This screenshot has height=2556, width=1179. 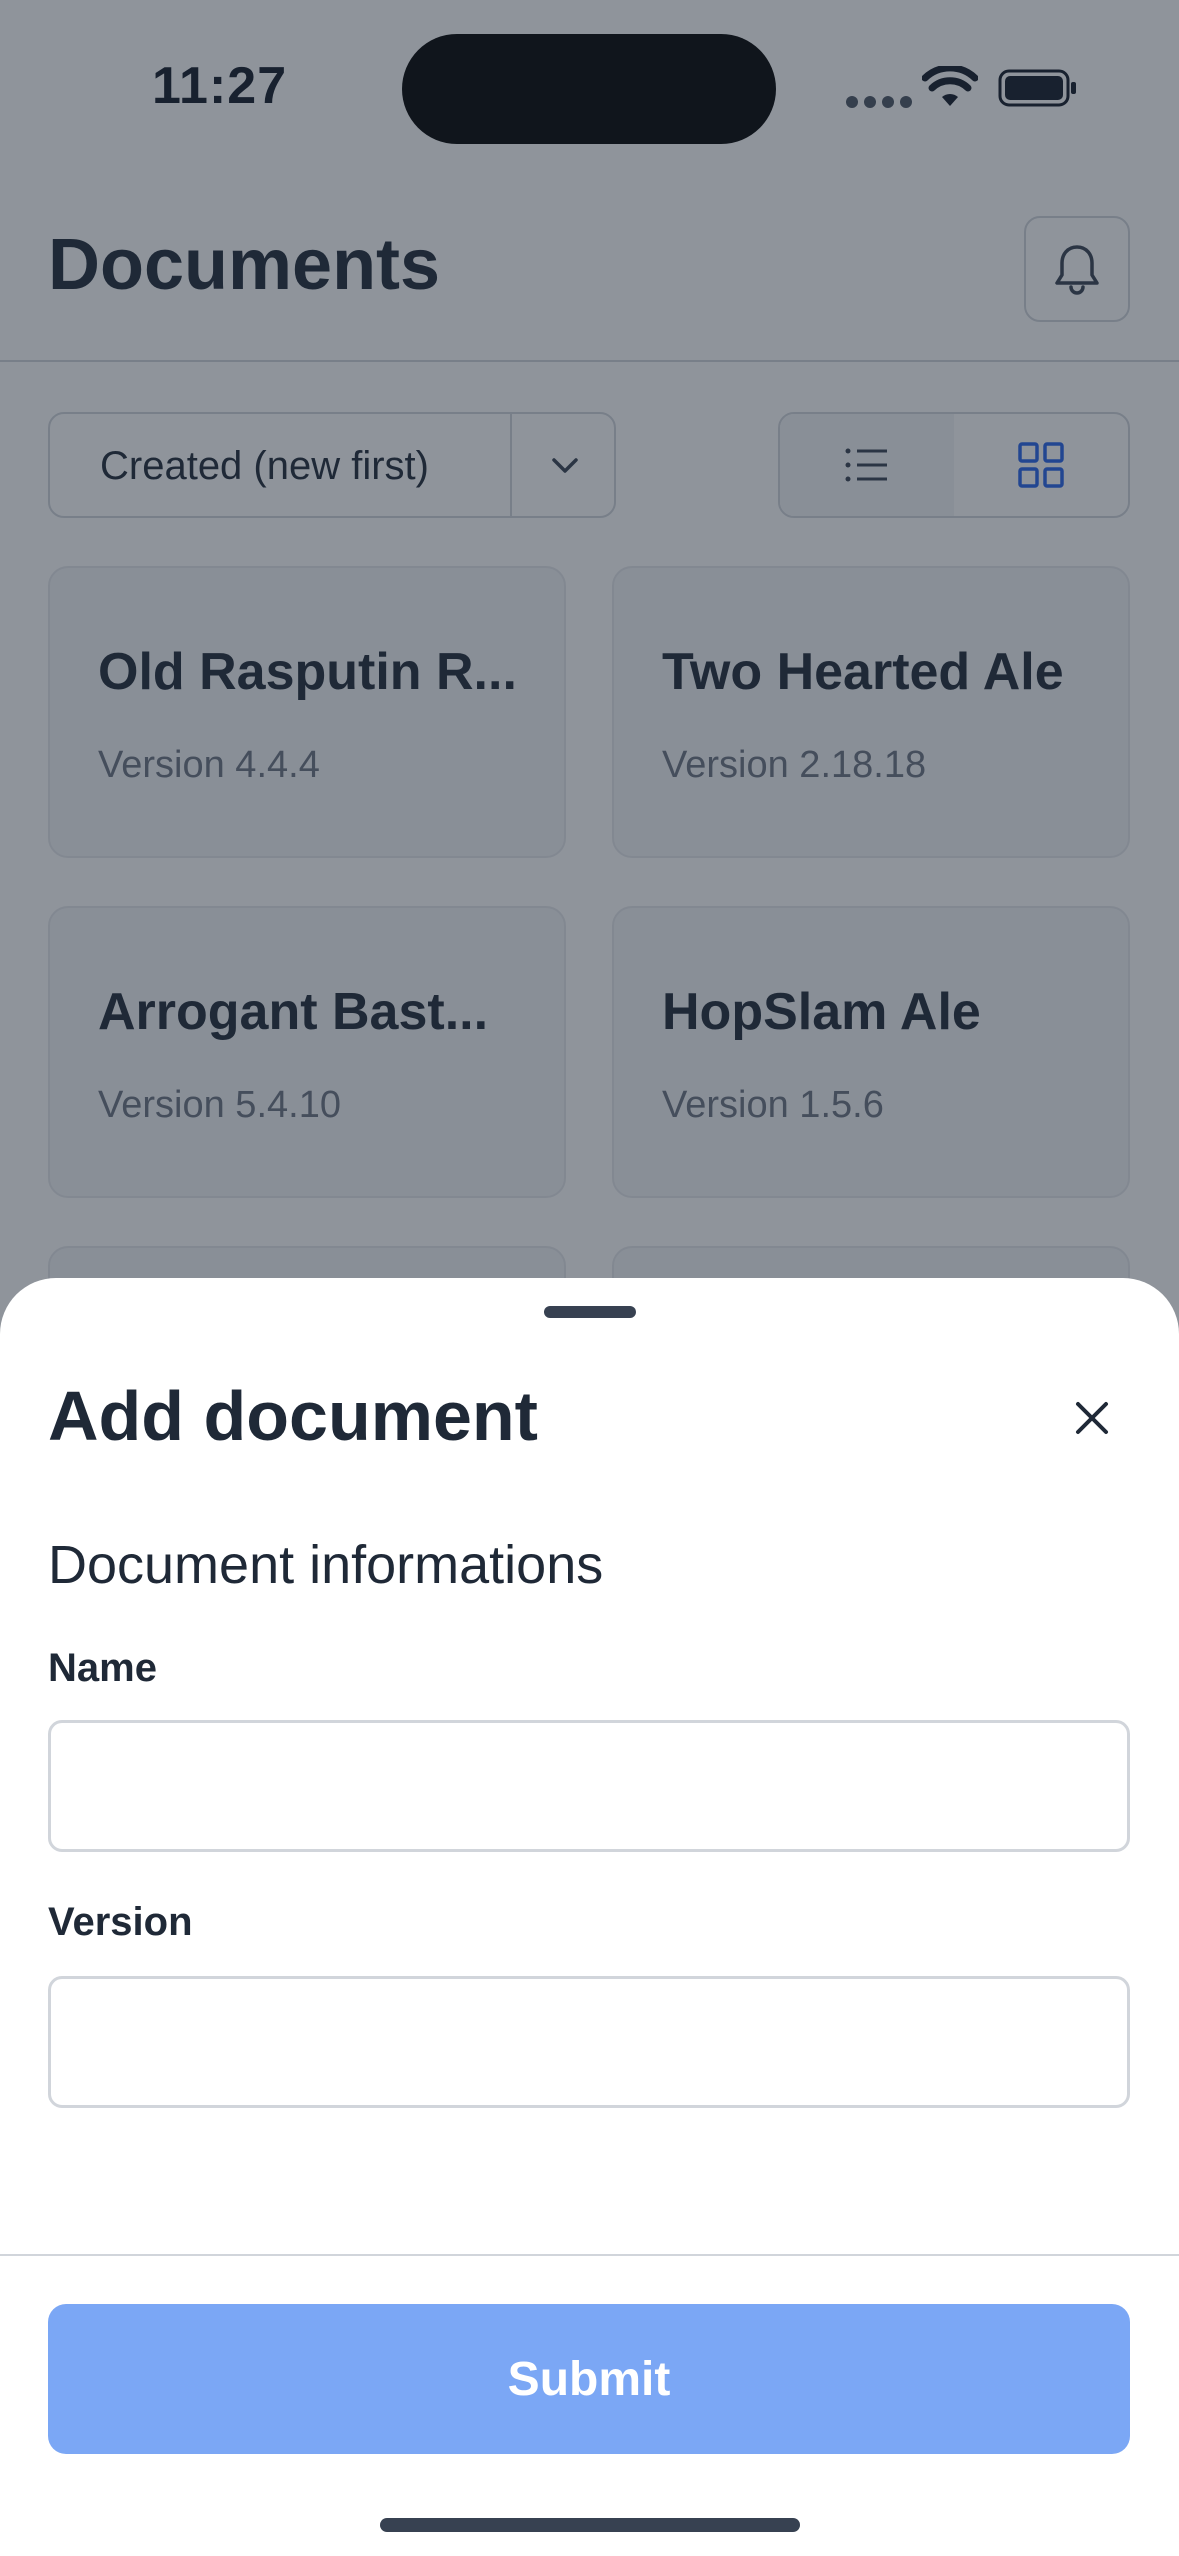 I want to click on close-button, so click(x=1092, y=1418).